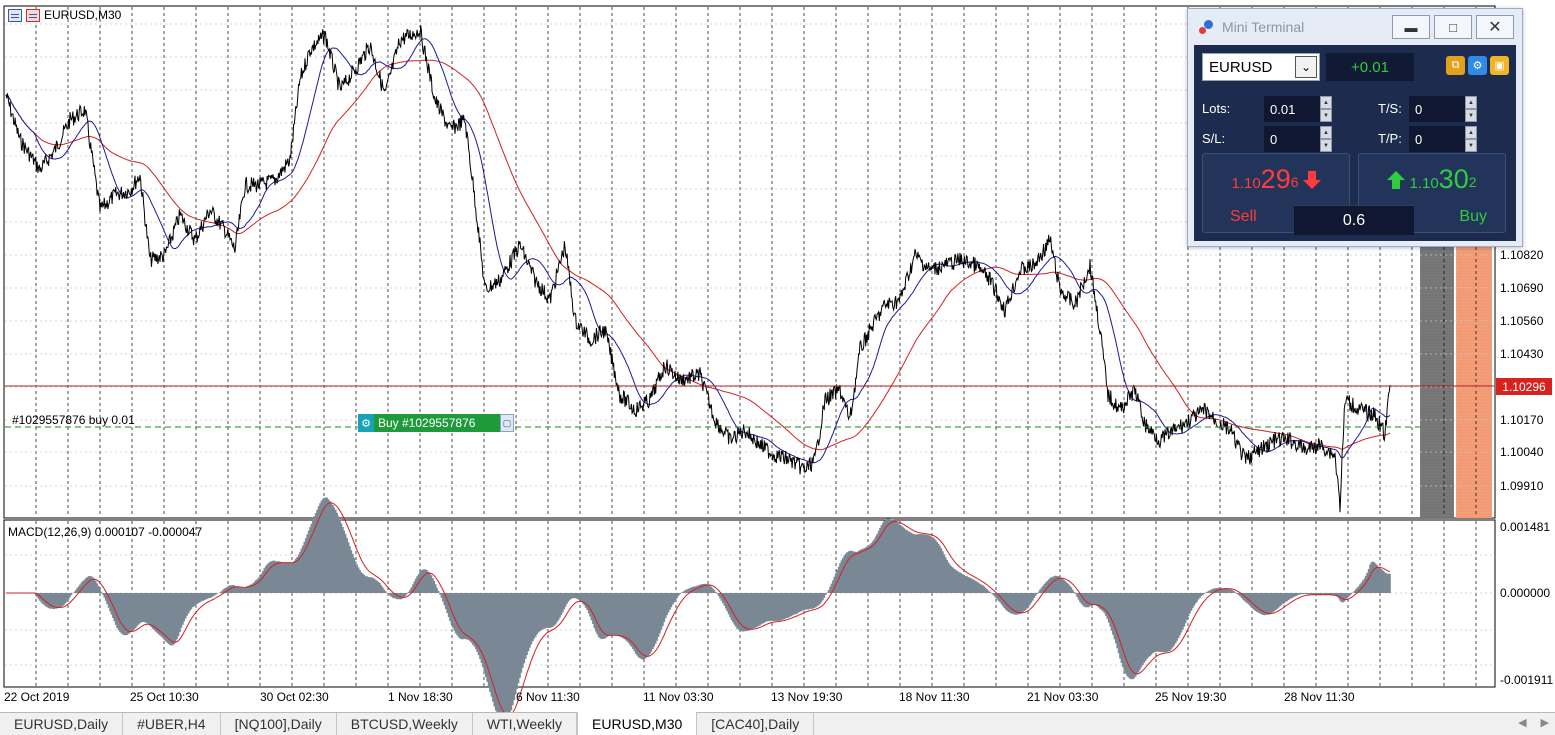 The width and height of the screenshot is (1555, 735). Describe the element at coordinates (1453, 27) in the screenshot. I see `maximize-button: □` at that location.